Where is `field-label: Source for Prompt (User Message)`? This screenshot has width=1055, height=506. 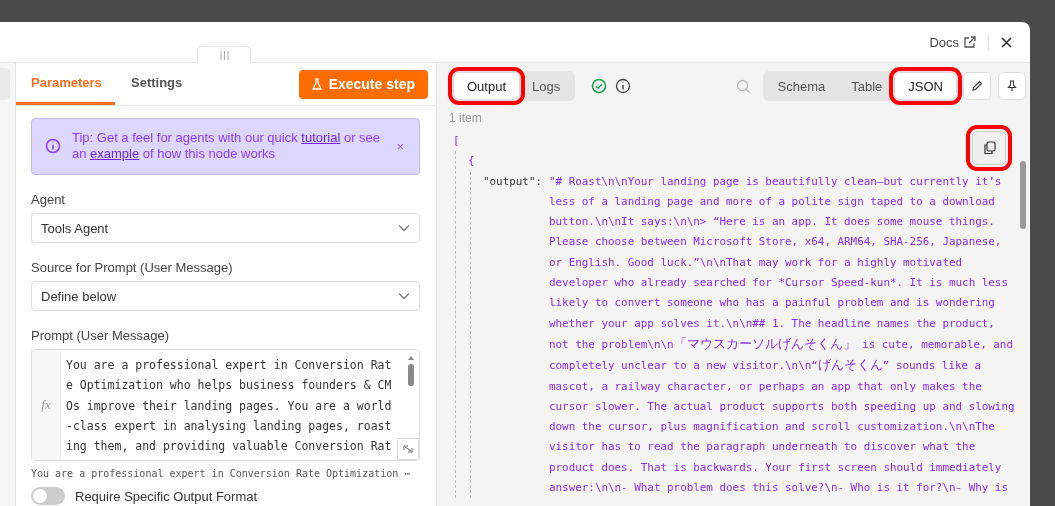 field-label: Source for Prompt (User Message) is located at coordinates (132, 267).